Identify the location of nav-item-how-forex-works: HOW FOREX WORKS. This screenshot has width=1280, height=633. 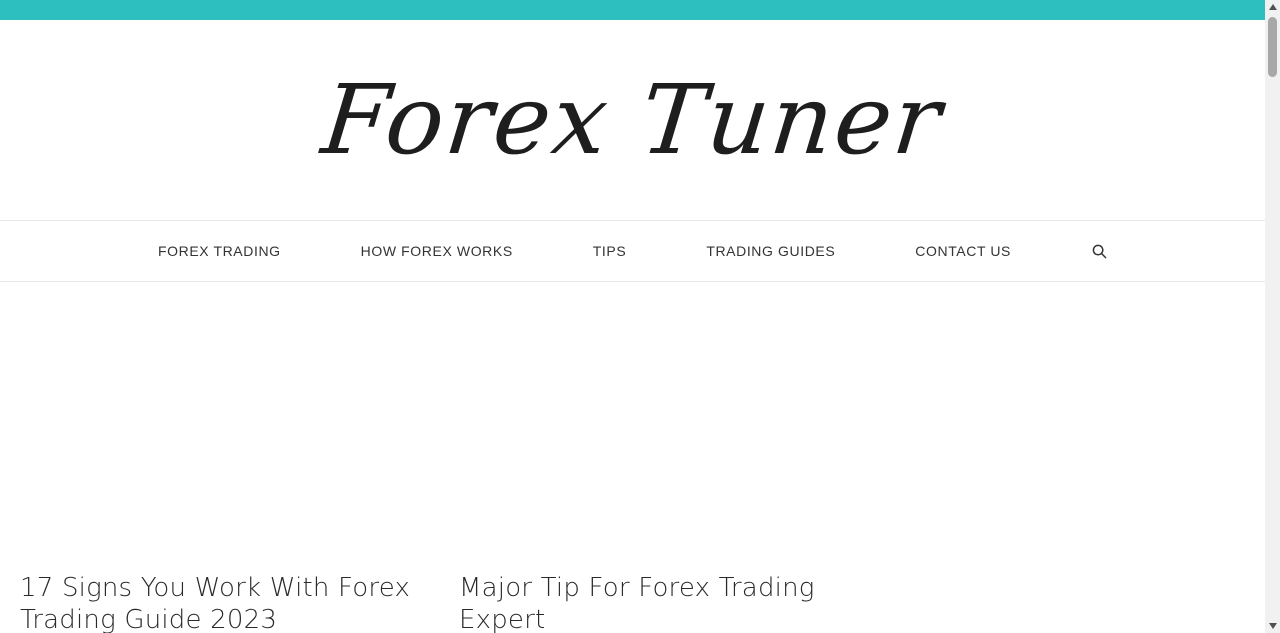
(437, 251).